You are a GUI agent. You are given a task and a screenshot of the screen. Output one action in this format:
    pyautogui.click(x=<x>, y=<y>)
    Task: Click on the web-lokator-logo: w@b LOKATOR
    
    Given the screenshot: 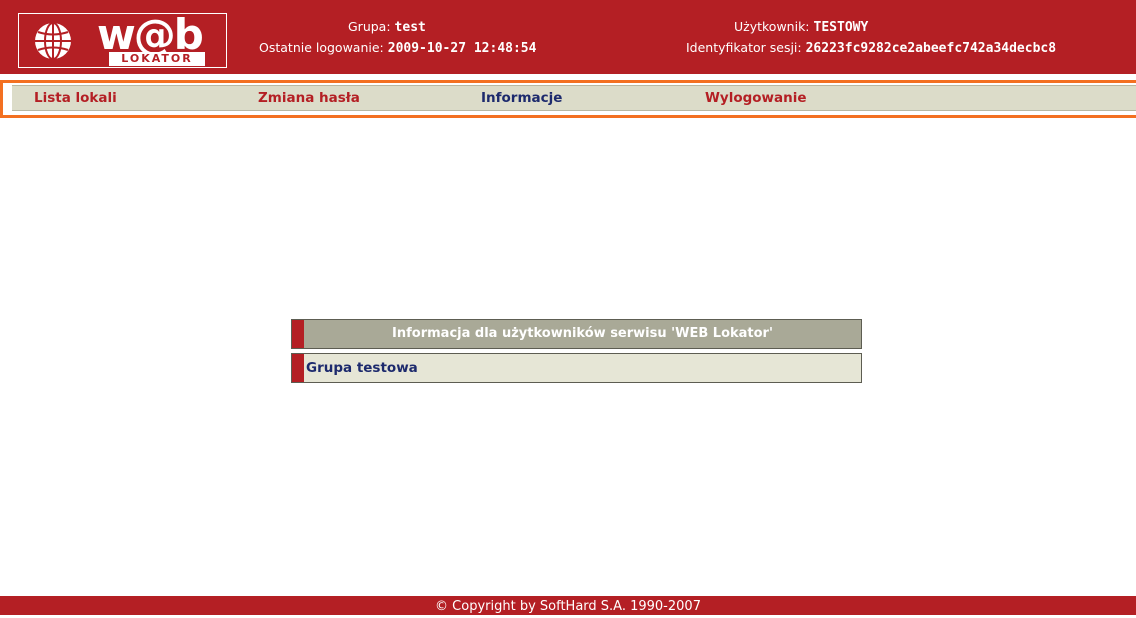 What is the action you would take?
    pyautogui.click(x=122, y=39)
    